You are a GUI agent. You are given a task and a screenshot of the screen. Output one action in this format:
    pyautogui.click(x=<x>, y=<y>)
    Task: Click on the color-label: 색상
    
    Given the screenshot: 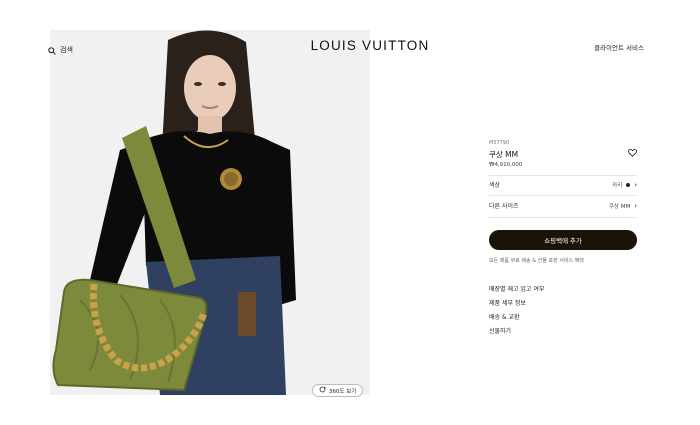 What is the action you would take?
    pyautogui.click(x=495, y=185)
    